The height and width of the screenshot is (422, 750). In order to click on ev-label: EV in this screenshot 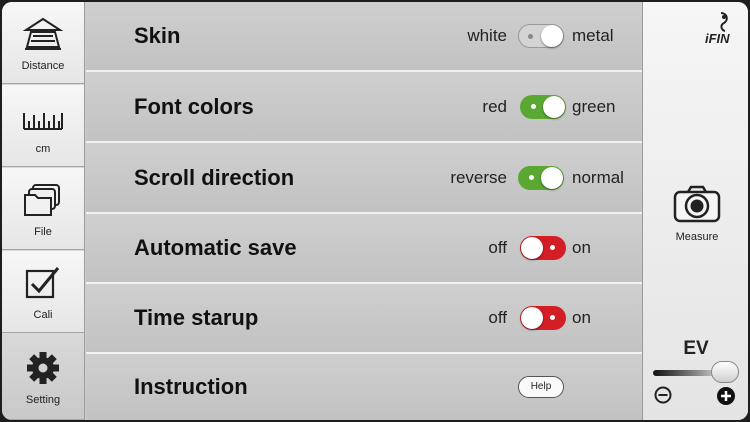, I will do `click(696, 348)`.